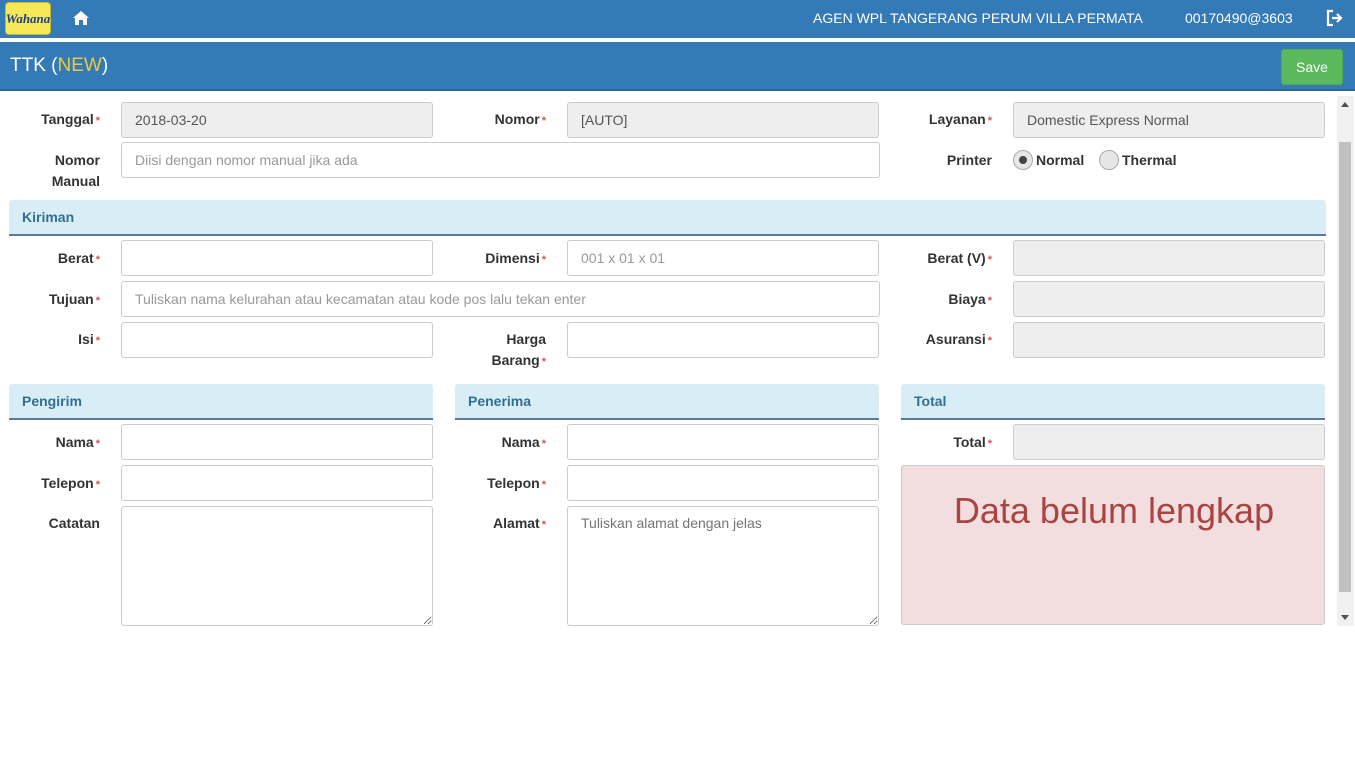 The height and width of the screenshot is (768, 1355). Describe the element at coordinates (277, 566) in the screenshot. I see `catatan-textarea` at that location.